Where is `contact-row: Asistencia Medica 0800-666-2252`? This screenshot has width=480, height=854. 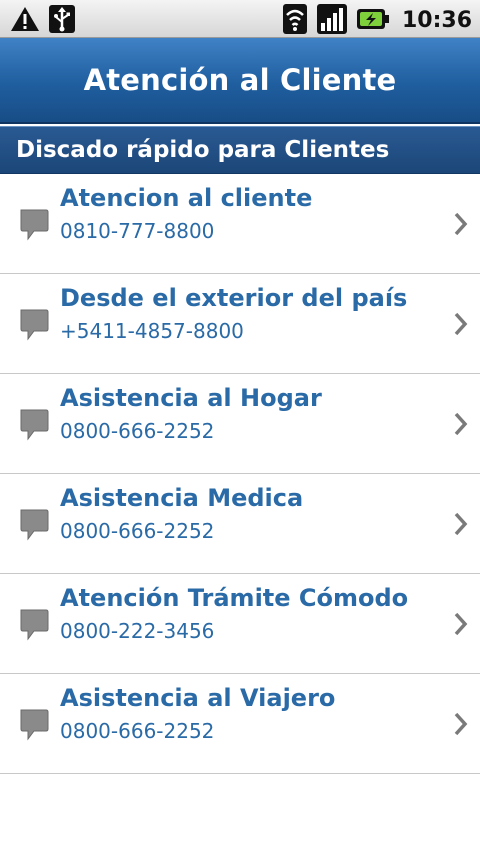
contact-row: Asistencia Medica 0800-666-2252 is located at coordinates (240, 524).